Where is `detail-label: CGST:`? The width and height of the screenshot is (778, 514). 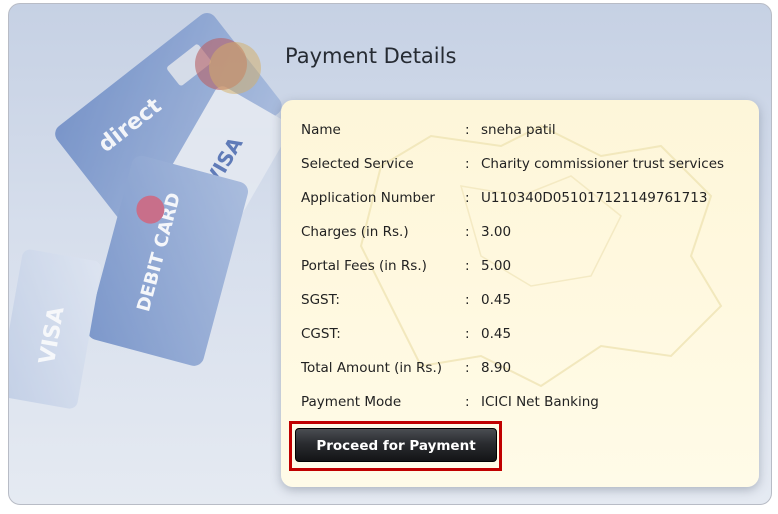
detail-label: CGST: is located at coordinates (321, 334).